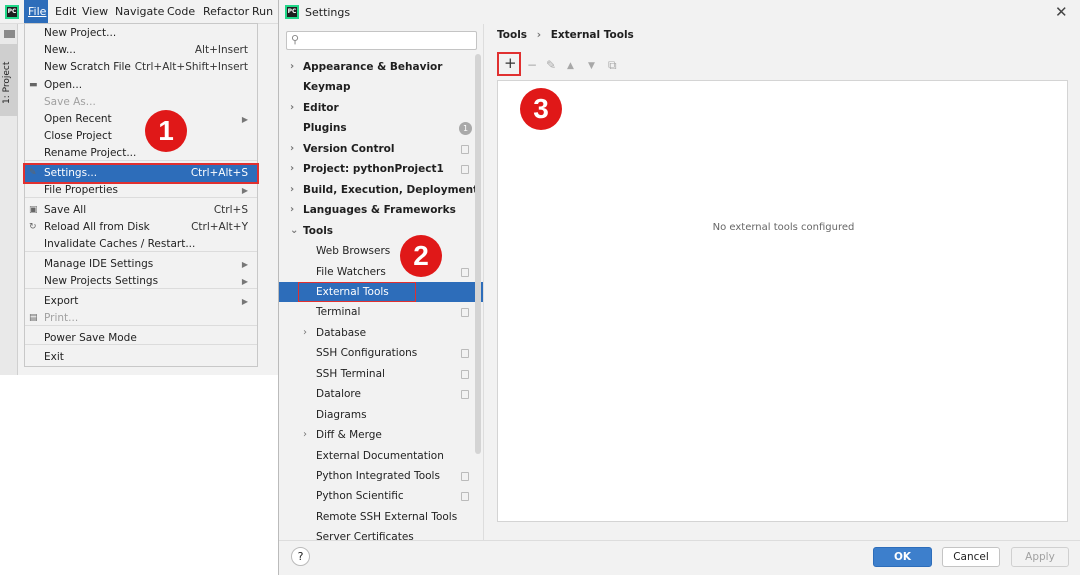 The height and width of the screenshot is (575, 1080). I want to click on breadcrumb-external-tools: External Tools, so click(592, 35).